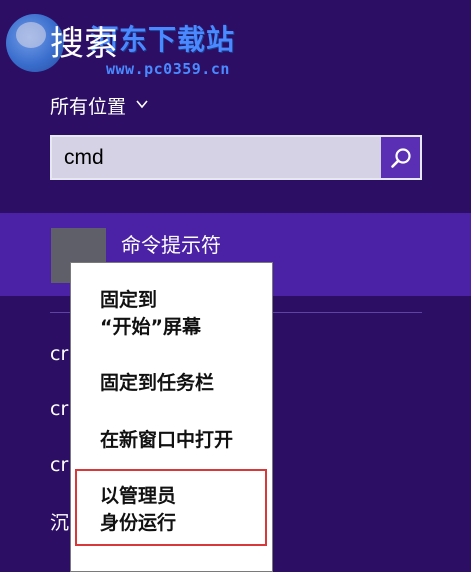  What do you see at coordinates (142, 103) in the screenshot?
I see `chevron-down-icon` at bounding box center [142, 103].